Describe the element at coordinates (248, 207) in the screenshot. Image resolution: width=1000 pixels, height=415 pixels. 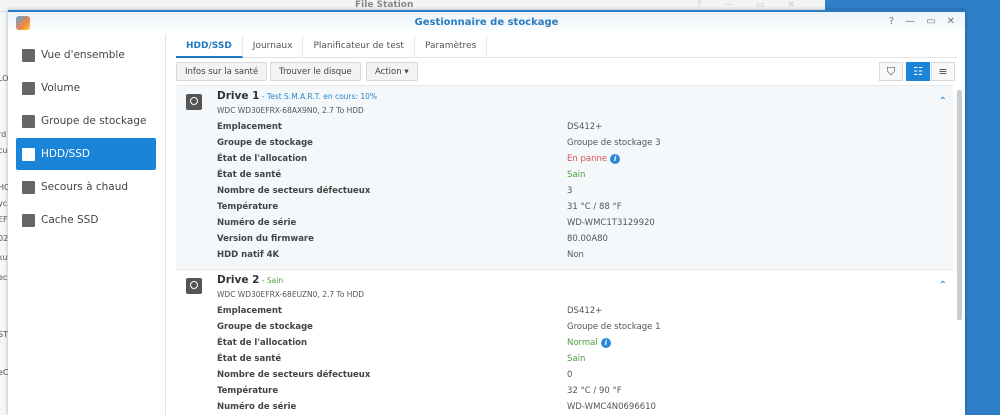
I see `property-label: Température` at that location.